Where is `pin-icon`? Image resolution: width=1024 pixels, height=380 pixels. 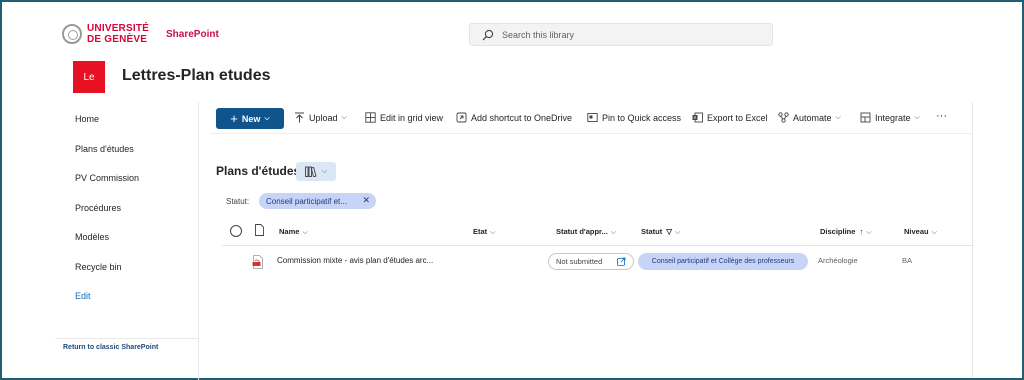 pin-icon is located at coordinates (592, 117).